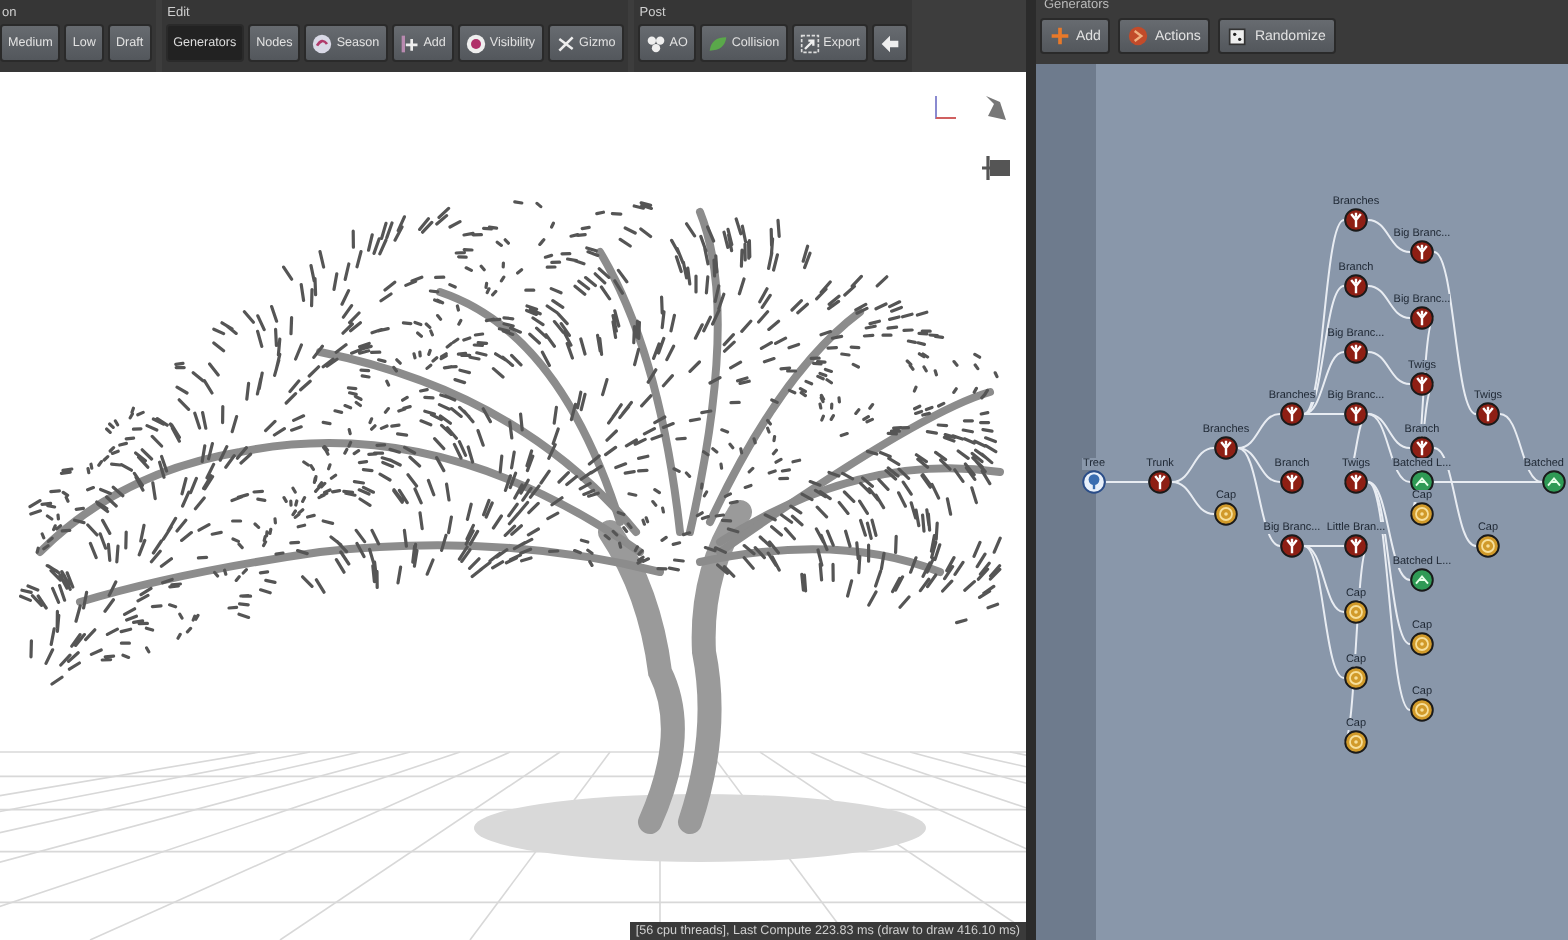 The image size is (1568, 940). I want to click on arrow-left-icon, so click(889, 43).